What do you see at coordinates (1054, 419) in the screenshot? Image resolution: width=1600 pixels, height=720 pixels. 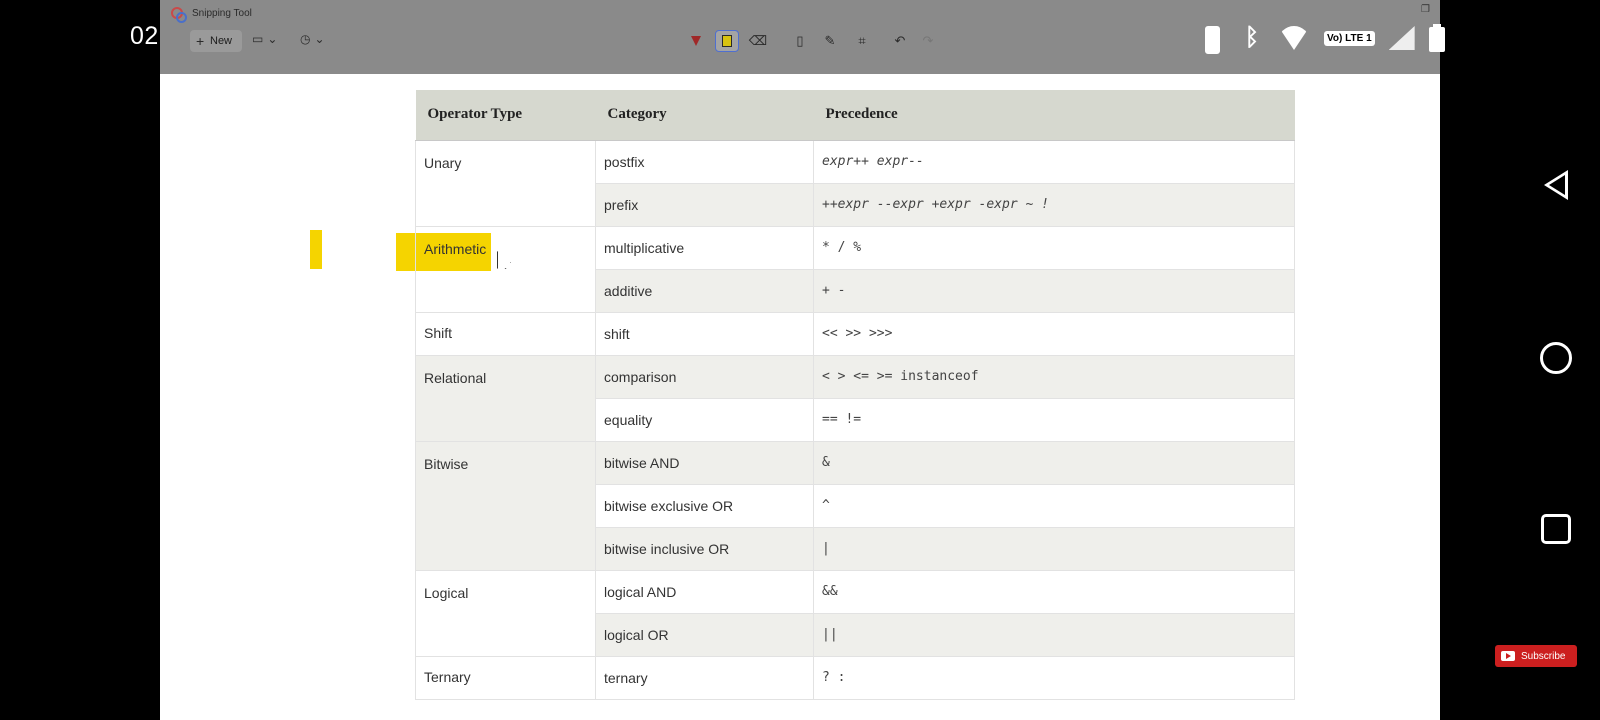 I see `precedence-cell: == !=` at bounding box center [1054, 419].